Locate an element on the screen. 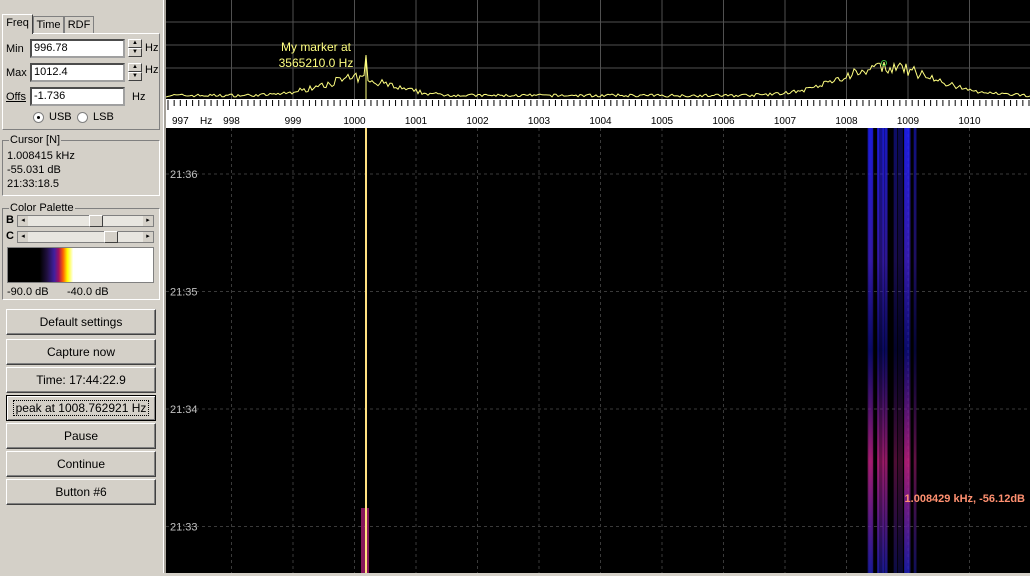 Image resolution: width=1030 pixels, height=576 pixels. min-freq-input: 996.78 is located at coordinates (77, 48).